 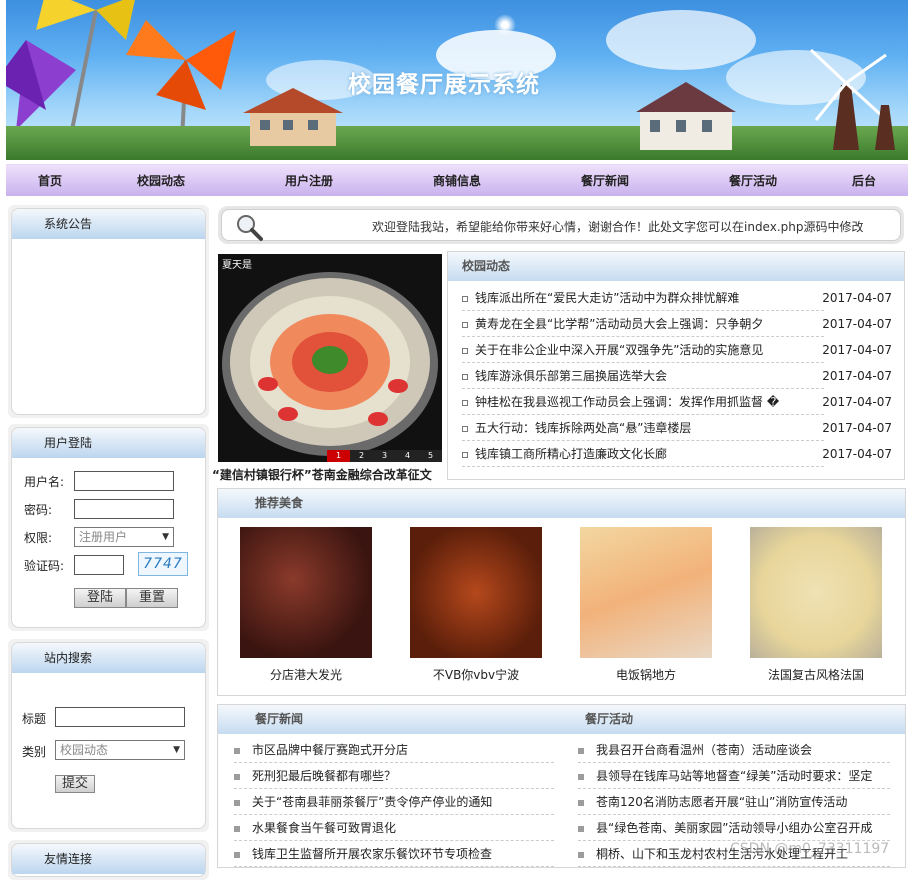 I want to click on campus-news-text: 五大行动：钱库拆除两处高“悬”违章楼层, so click(x=583, y=428).